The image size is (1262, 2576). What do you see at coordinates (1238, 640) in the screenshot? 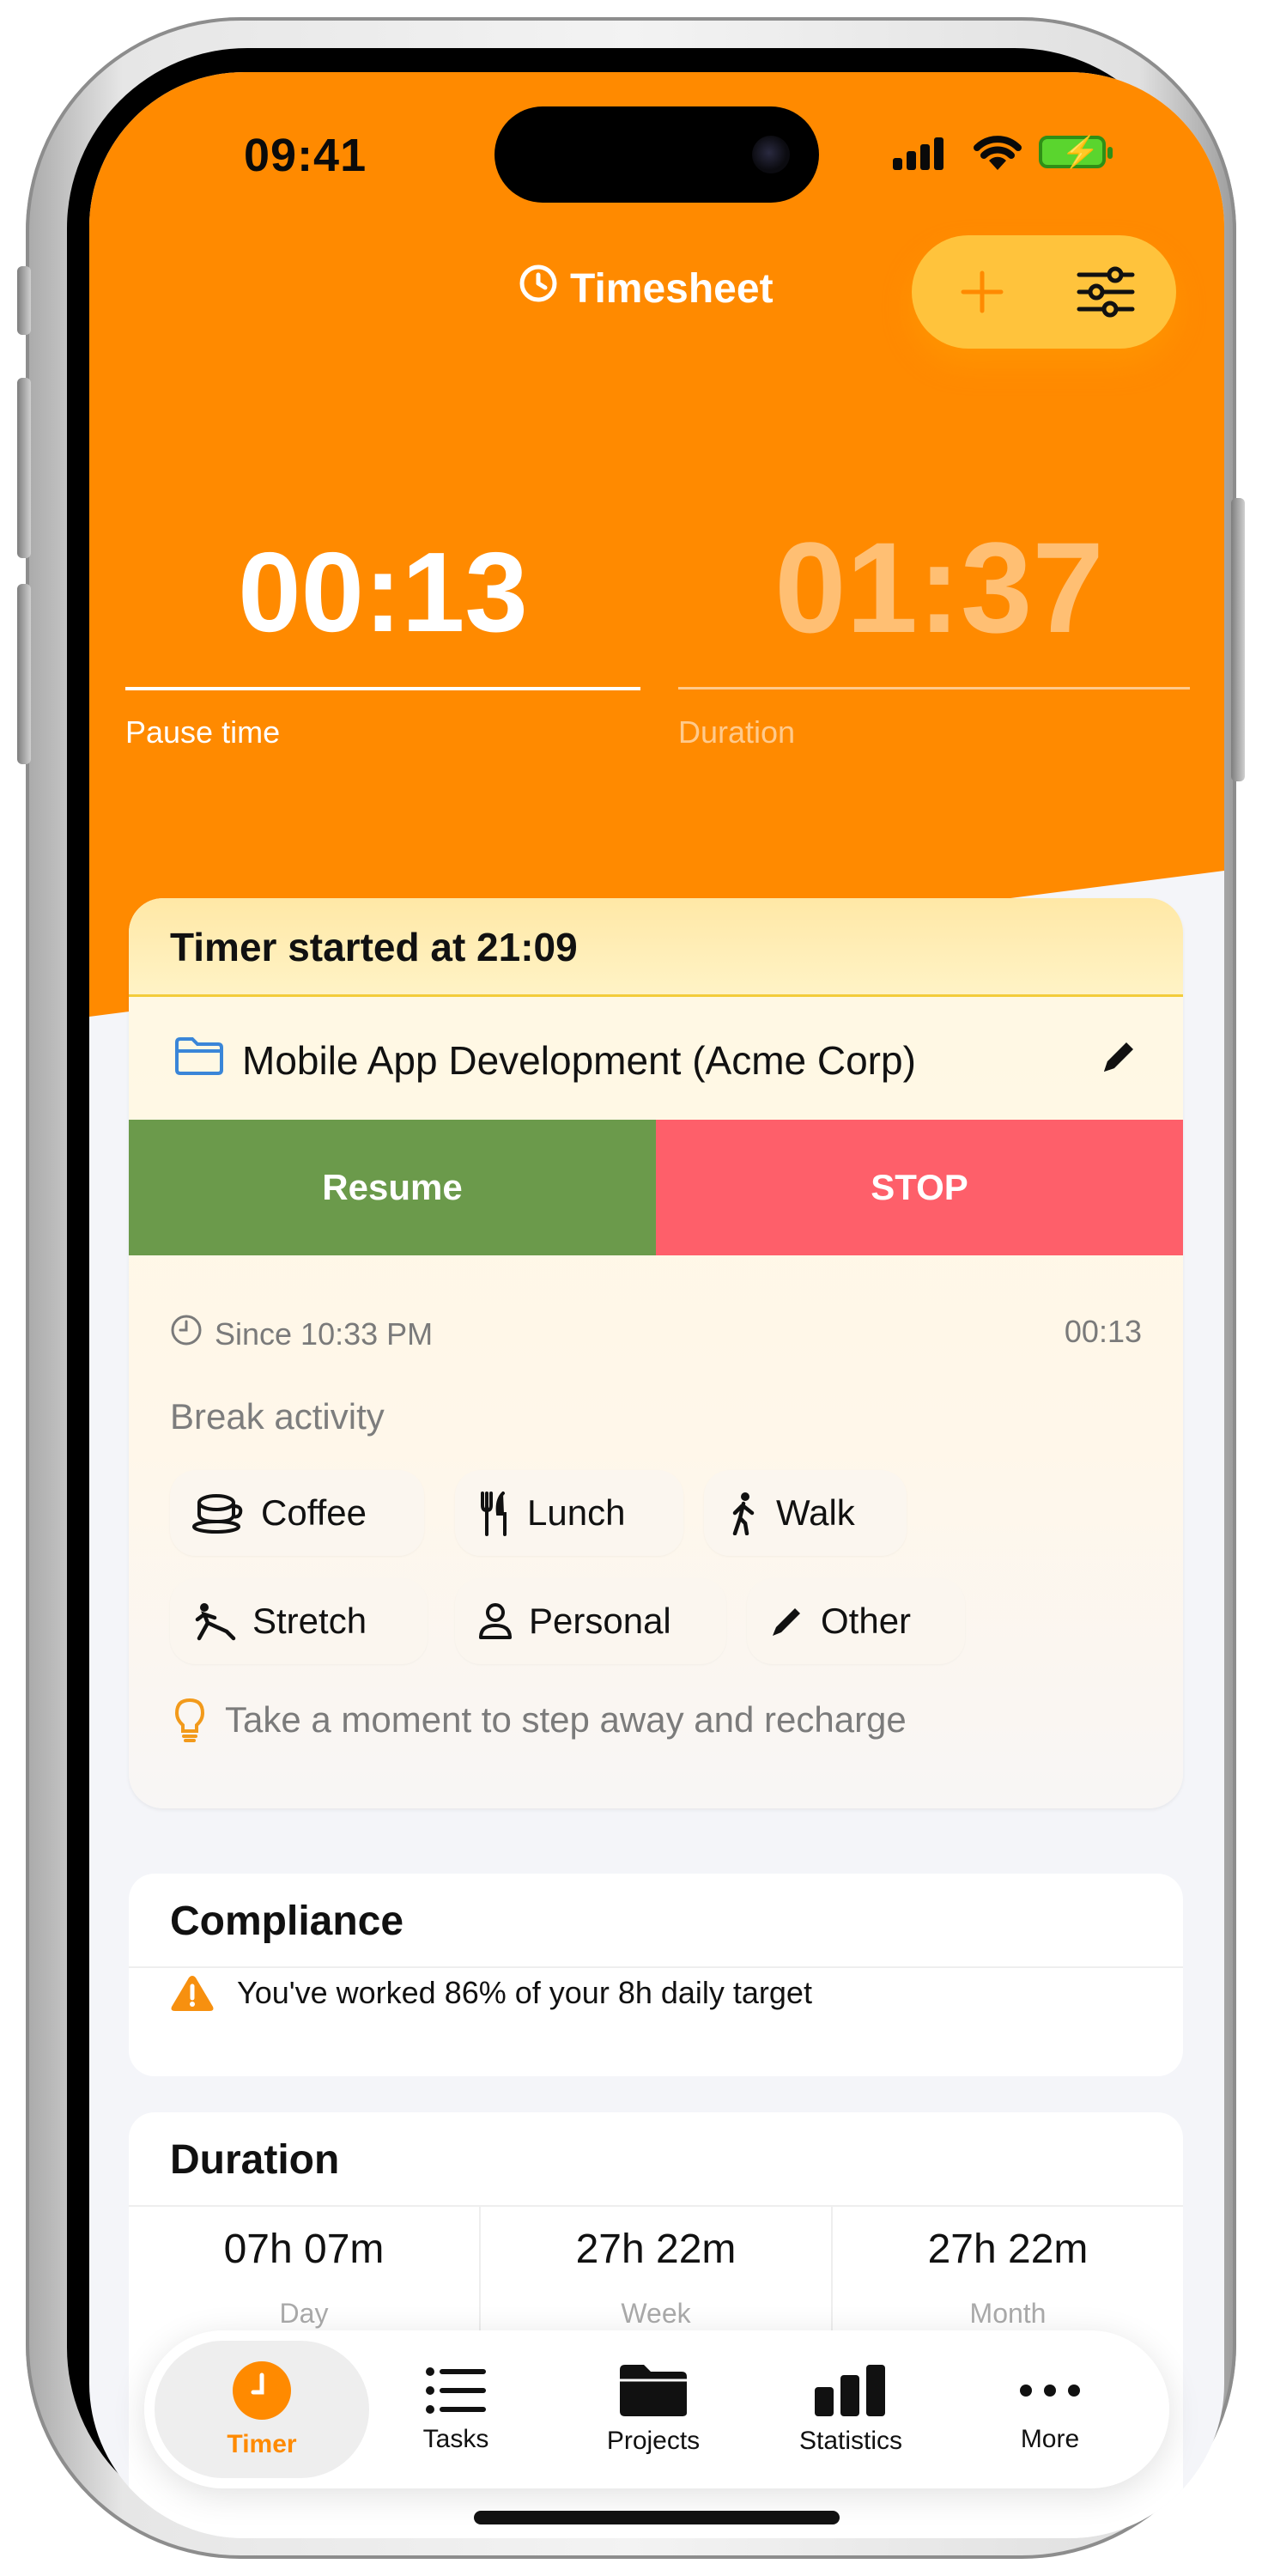
I see `power-button` at bounding box center [1238, 640].